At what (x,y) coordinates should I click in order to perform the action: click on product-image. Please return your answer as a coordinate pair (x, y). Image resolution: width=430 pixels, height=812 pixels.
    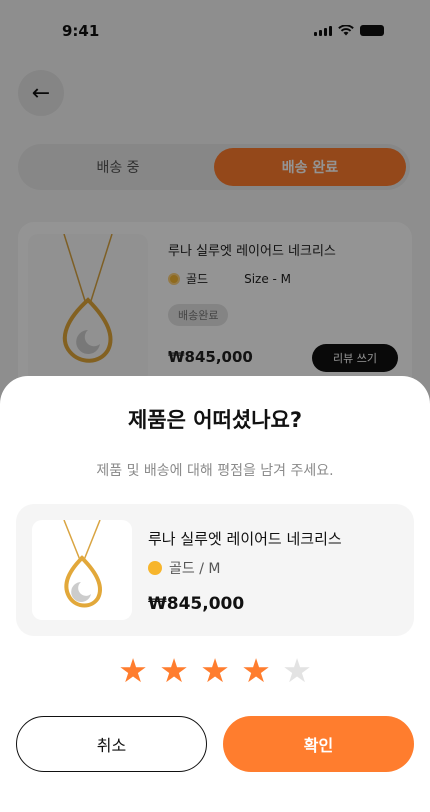
    Looking at the image, I should click on (82, 570).